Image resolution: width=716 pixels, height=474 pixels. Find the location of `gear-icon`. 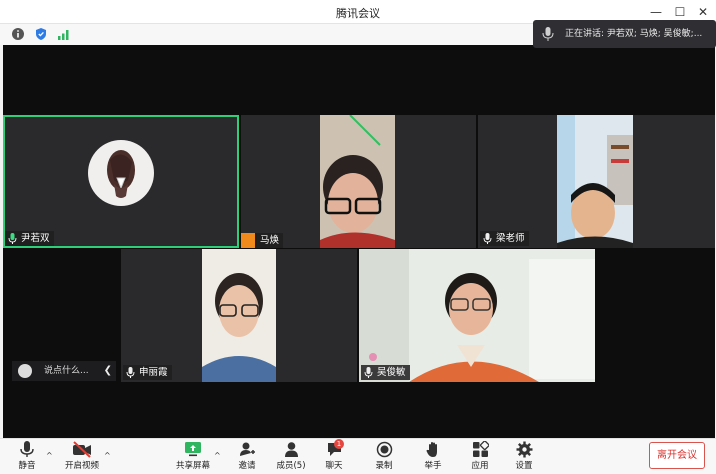

gear-icon is located at coordinates (524, 449).